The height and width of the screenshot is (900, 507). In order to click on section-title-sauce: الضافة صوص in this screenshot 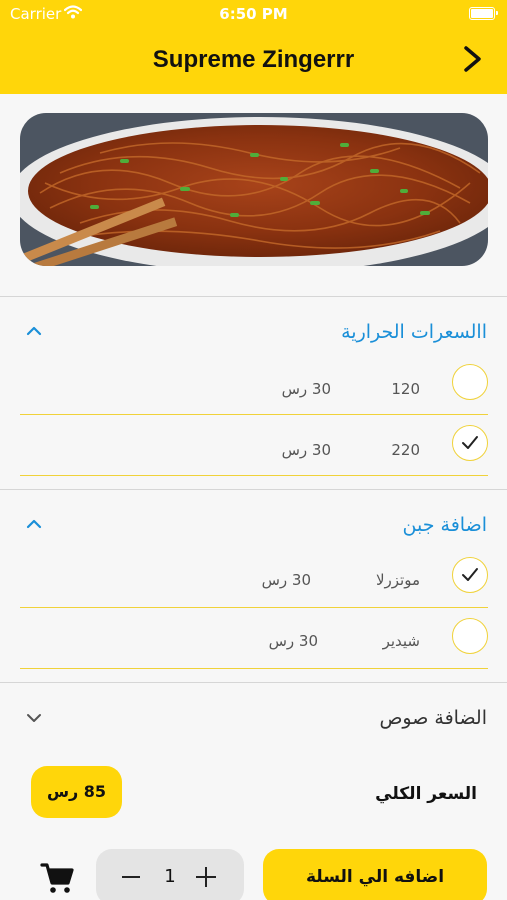, I will do `click(433, 718)`.